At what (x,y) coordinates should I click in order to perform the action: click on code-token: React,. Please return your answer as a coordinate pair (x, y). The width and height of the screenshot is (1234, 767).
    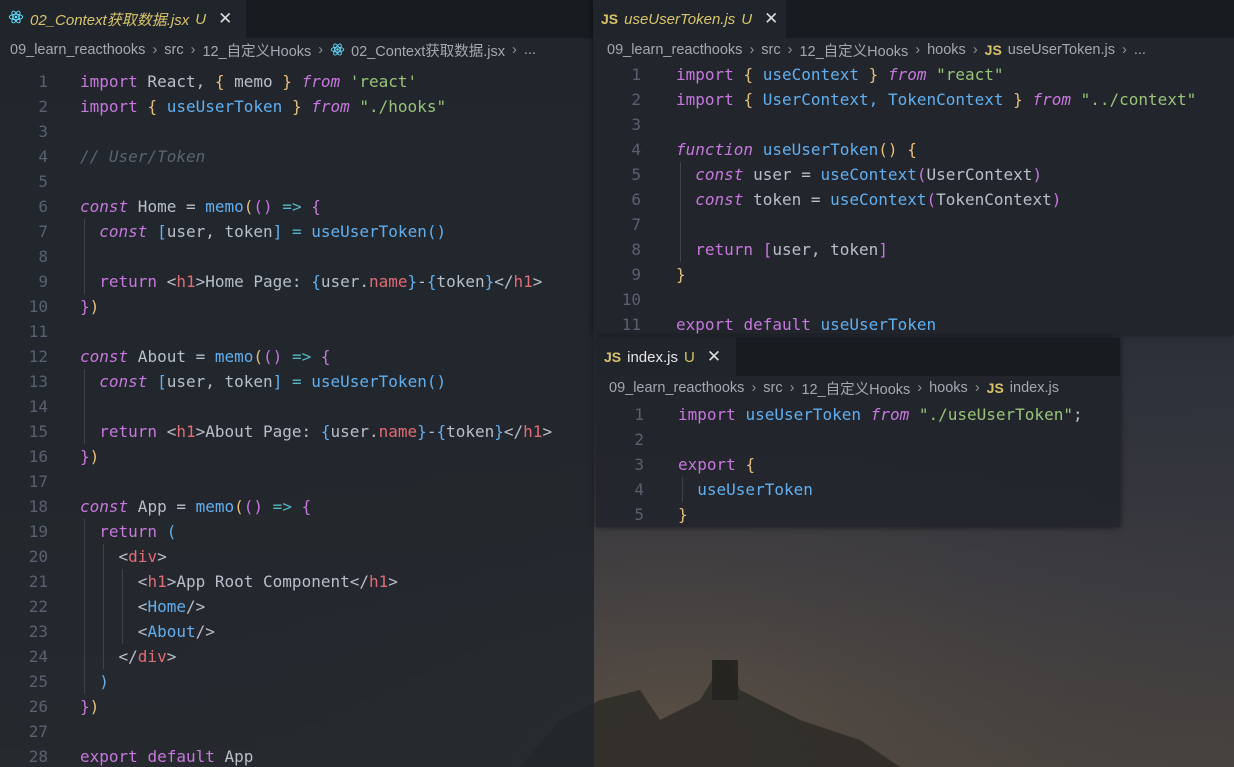
    Looking at the image, I should click on (176, 81).